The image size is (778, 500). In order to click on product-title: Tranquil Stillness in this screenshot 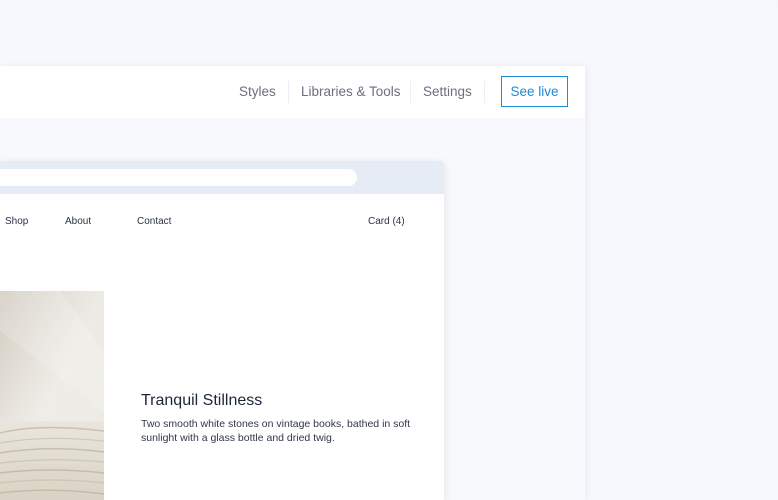, I will do `click(202, 400)`.